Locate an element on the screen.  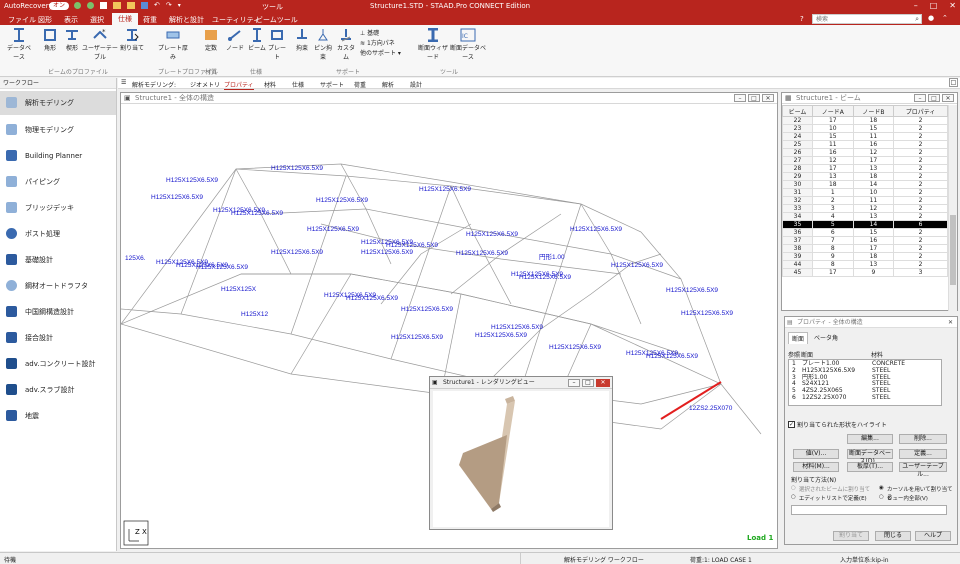
properties-close-icon: ✕ is located at coordinates (950, 322).